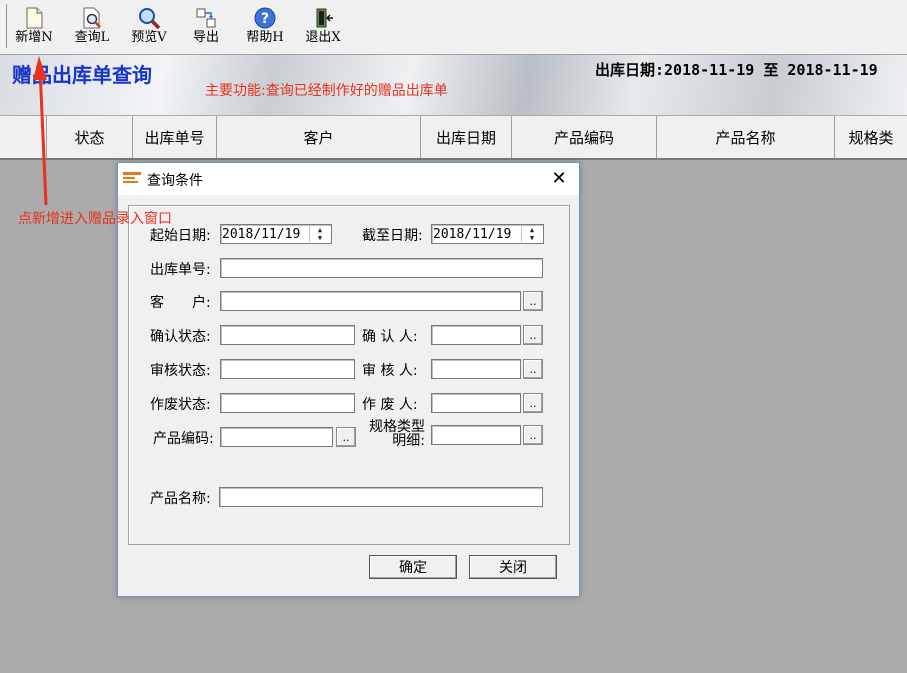 The height and width of the screenshot is (673, 907). Describe the element at coordinates (476, 369) in the screenshot. I see `auditor-input` at that location.